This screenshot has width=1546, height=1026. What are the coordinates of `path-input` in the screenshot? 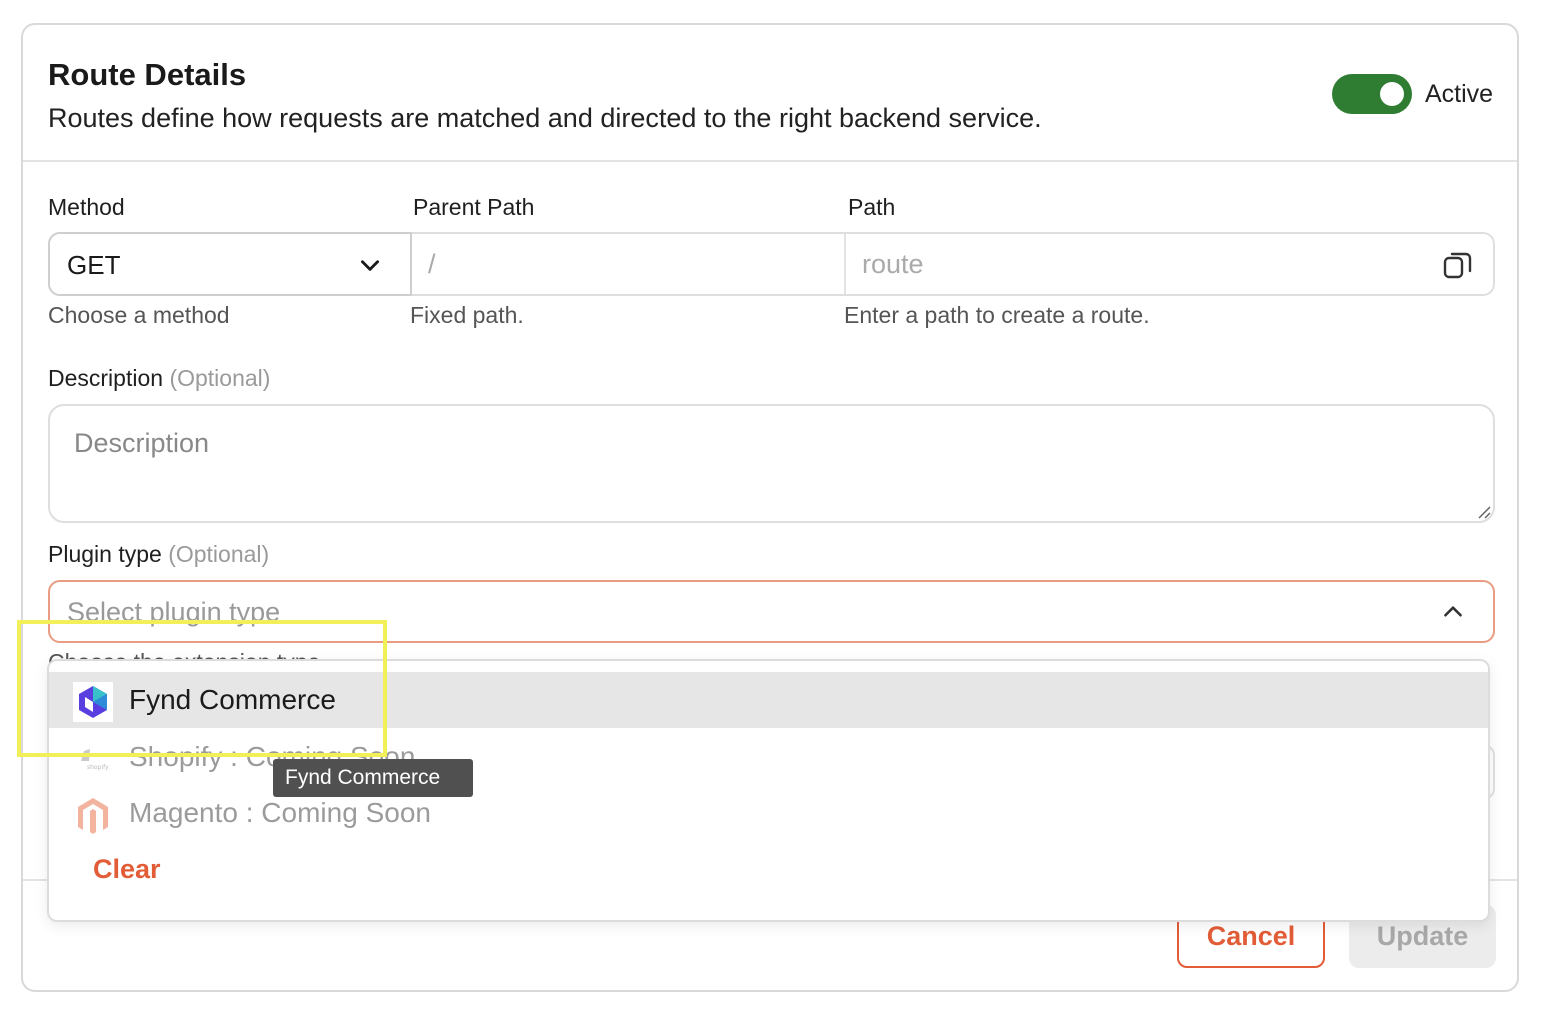 It's located at (1142, 264).